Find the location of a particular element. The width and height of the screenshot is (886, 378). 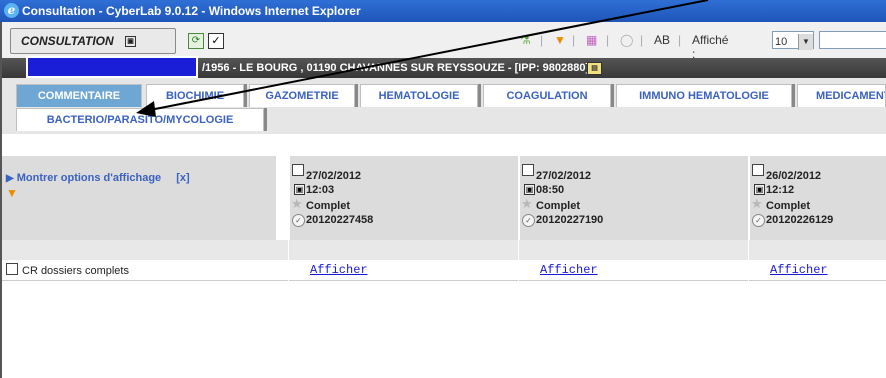

annotation-arrow-head is located at coordinates (146, 109).